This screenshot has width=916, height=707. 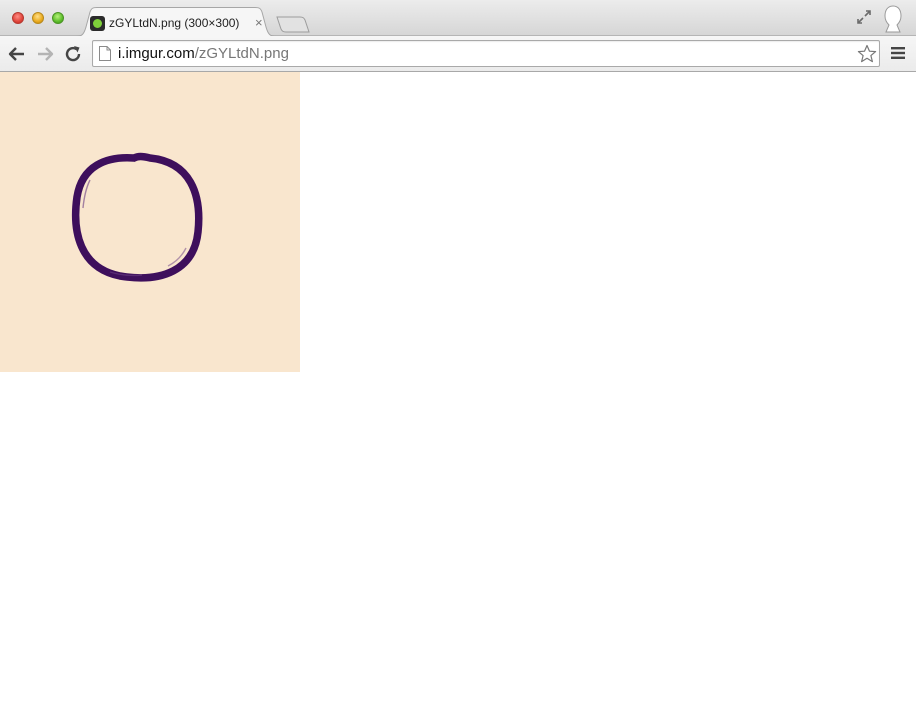 What do you see at coordinates (17, 54) in the screenshot?
I see `back-button` at bounding box center [17, 54].